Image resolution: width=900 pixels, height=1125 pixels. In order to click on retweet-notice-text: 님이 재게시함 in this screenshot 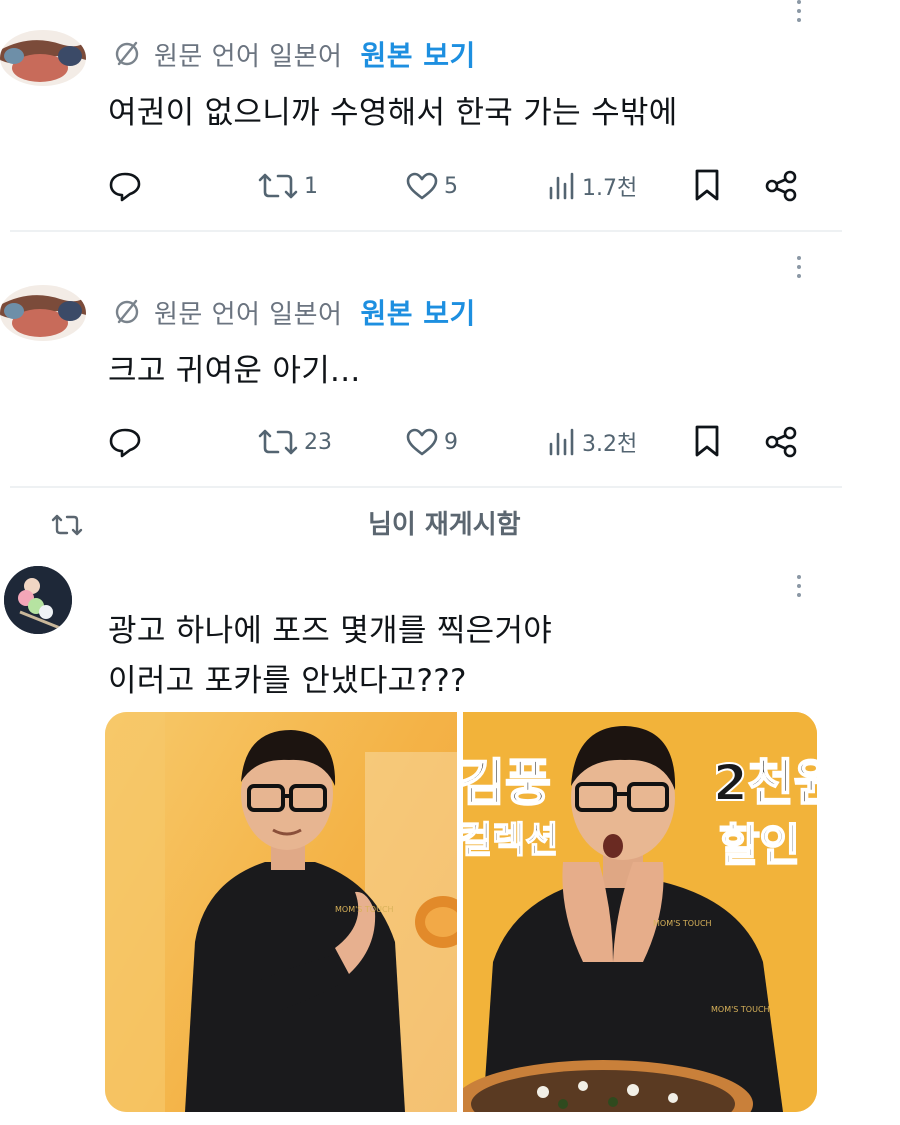, I will do `click(444, 525)`.